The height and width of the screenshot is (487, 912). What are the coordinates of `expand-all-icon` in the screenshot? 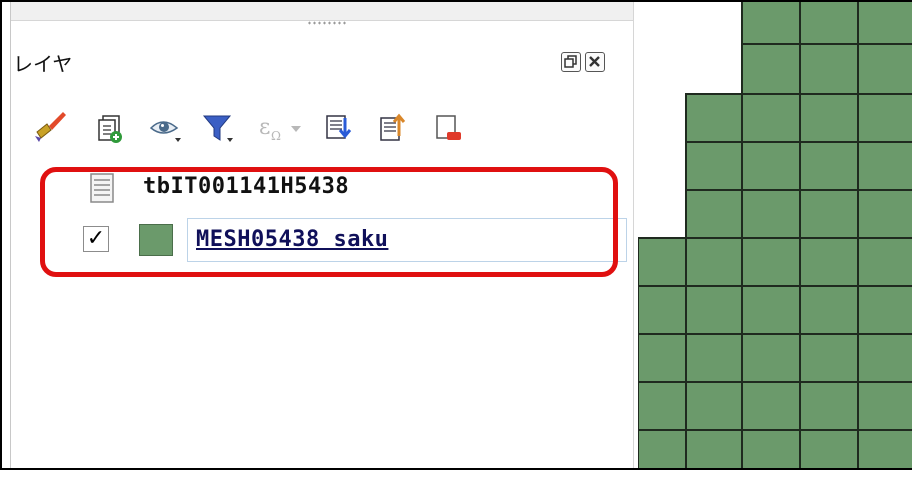 It's located at (341, 127).